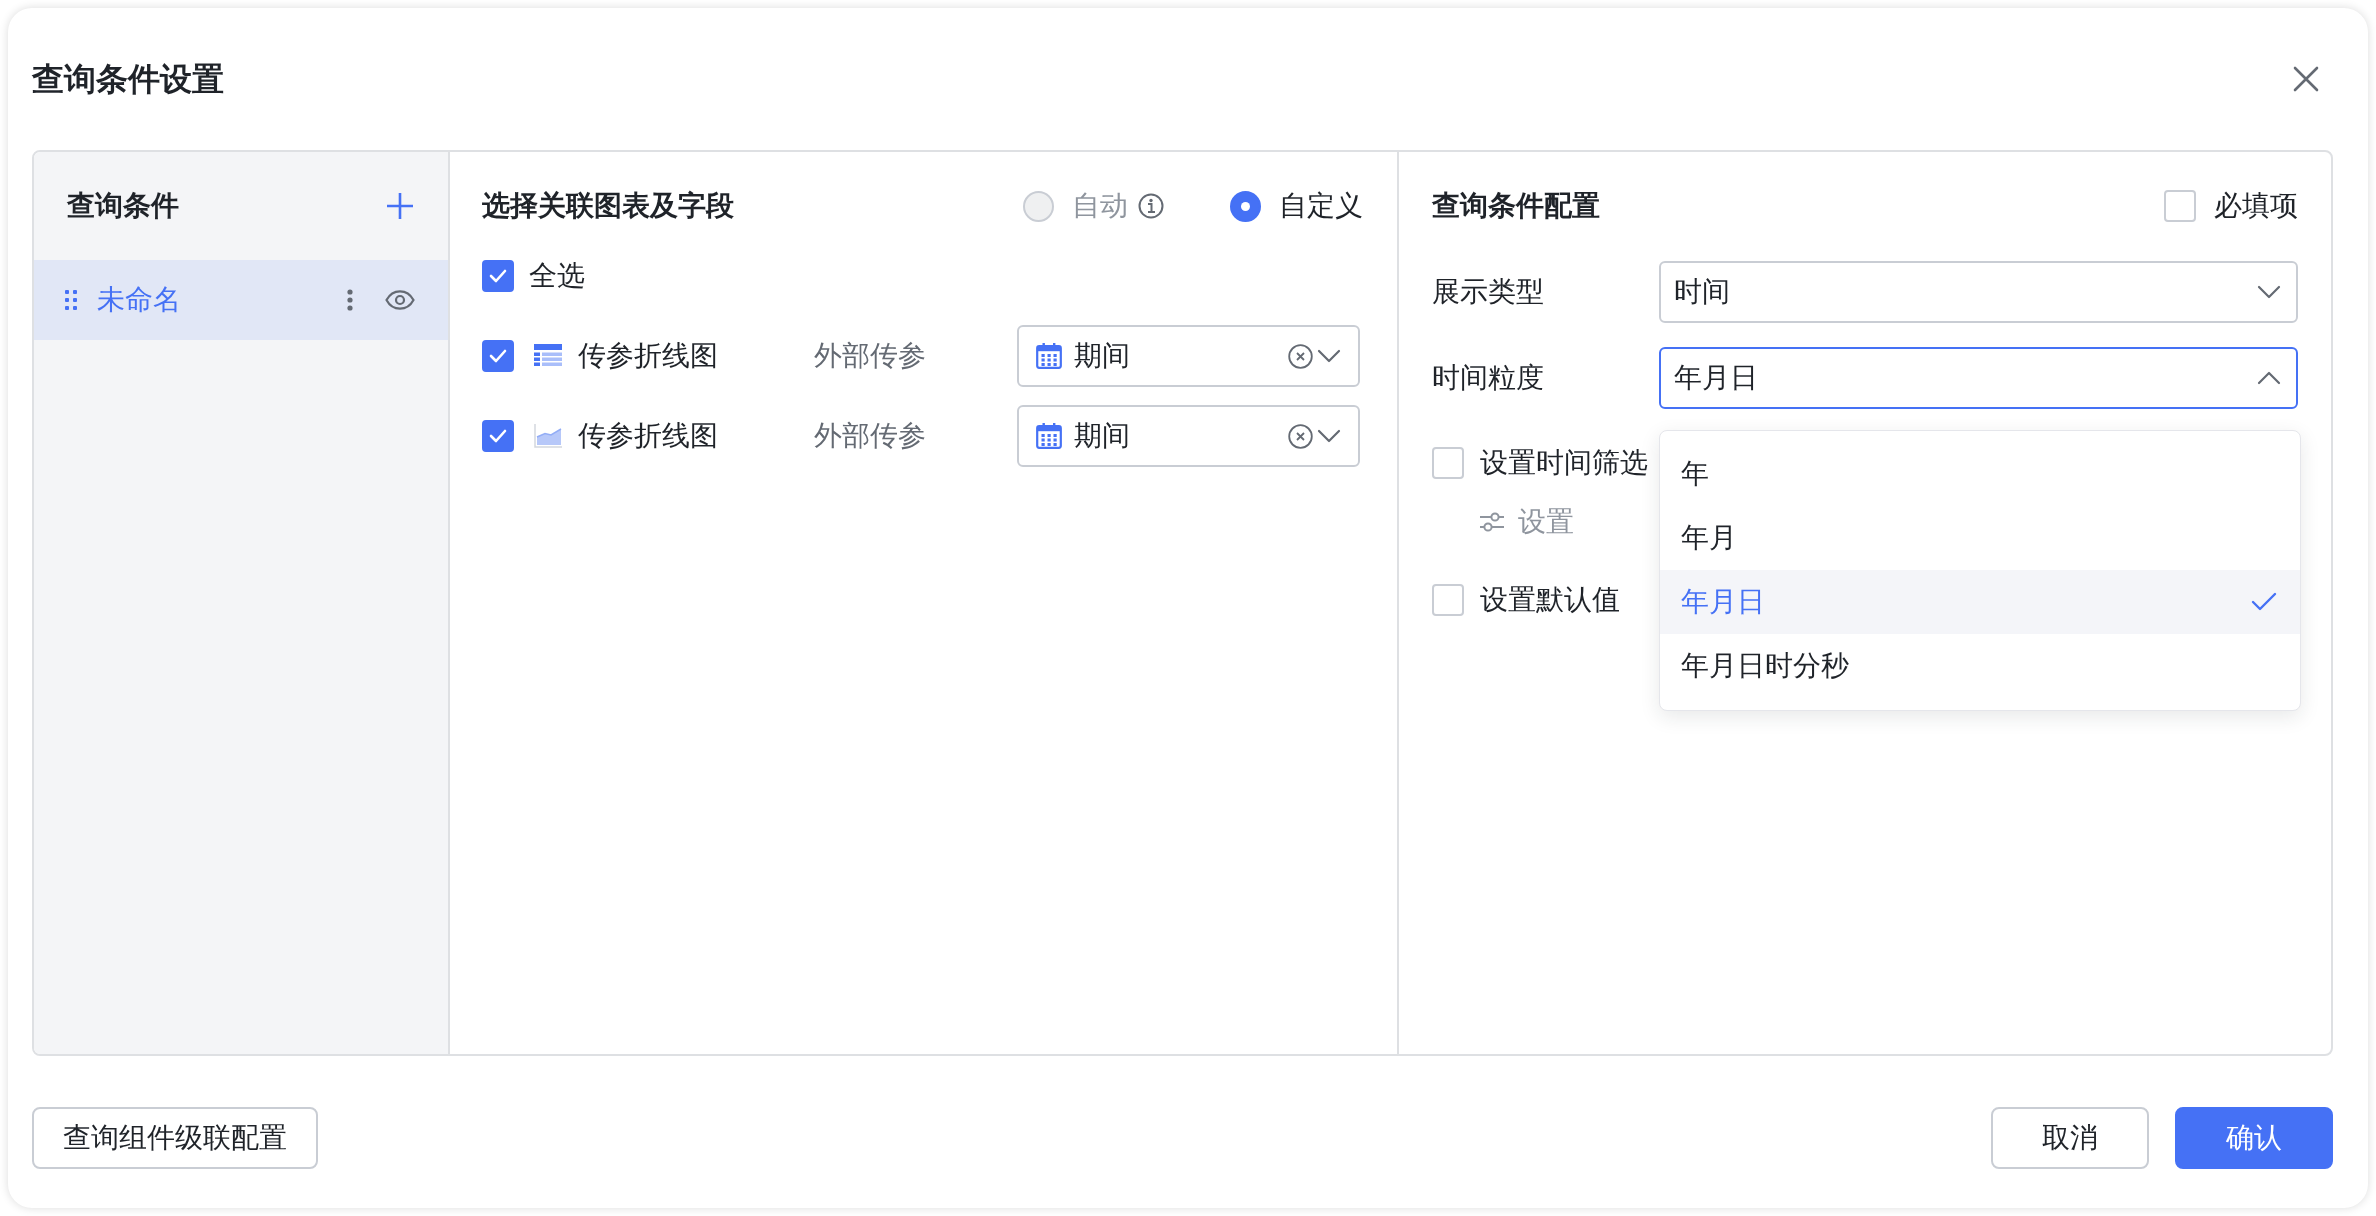 The height and width of the screenshot is (1216, 2376). What do you see at coordinates (548, 436) in the screenshot?
I see `area-chart-icon` at bounding box center [548, 436].